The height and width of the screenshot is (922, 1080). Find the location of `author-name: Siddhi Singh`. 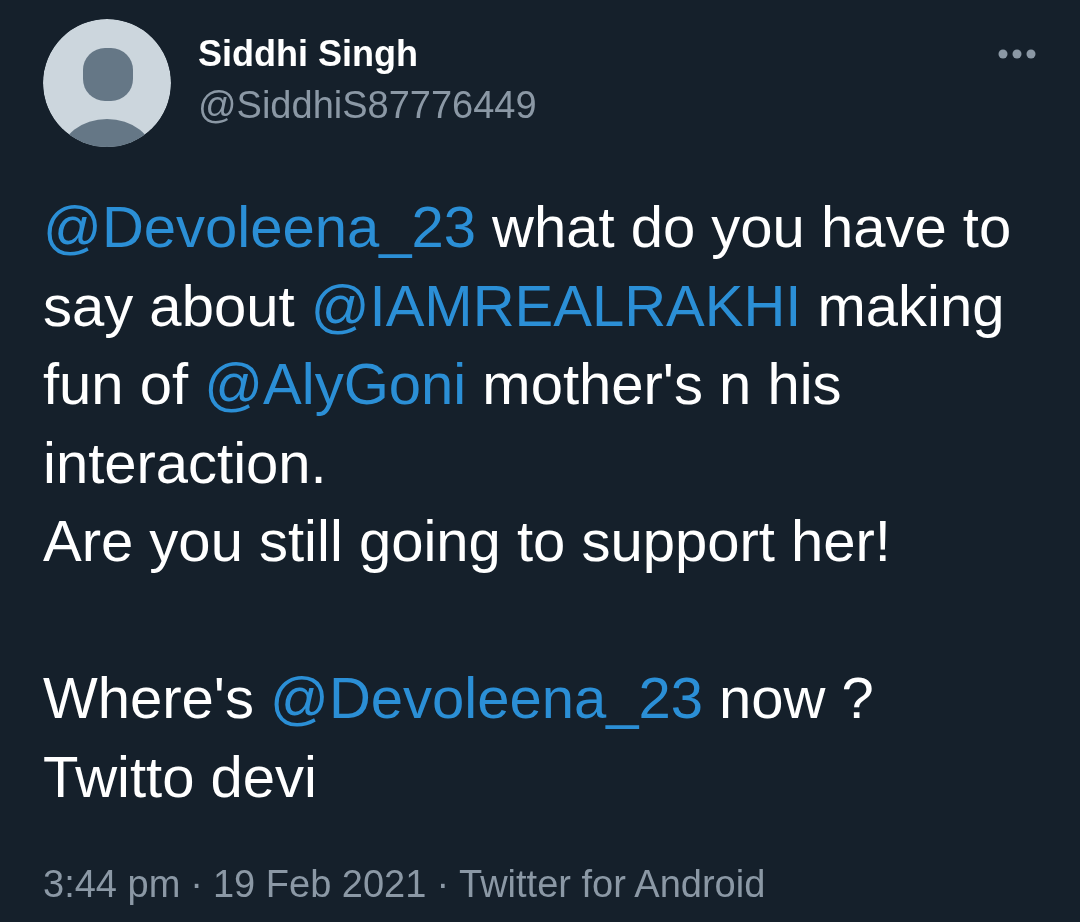

author-name: Siddhi Singh is located at coordinates (308, 54).